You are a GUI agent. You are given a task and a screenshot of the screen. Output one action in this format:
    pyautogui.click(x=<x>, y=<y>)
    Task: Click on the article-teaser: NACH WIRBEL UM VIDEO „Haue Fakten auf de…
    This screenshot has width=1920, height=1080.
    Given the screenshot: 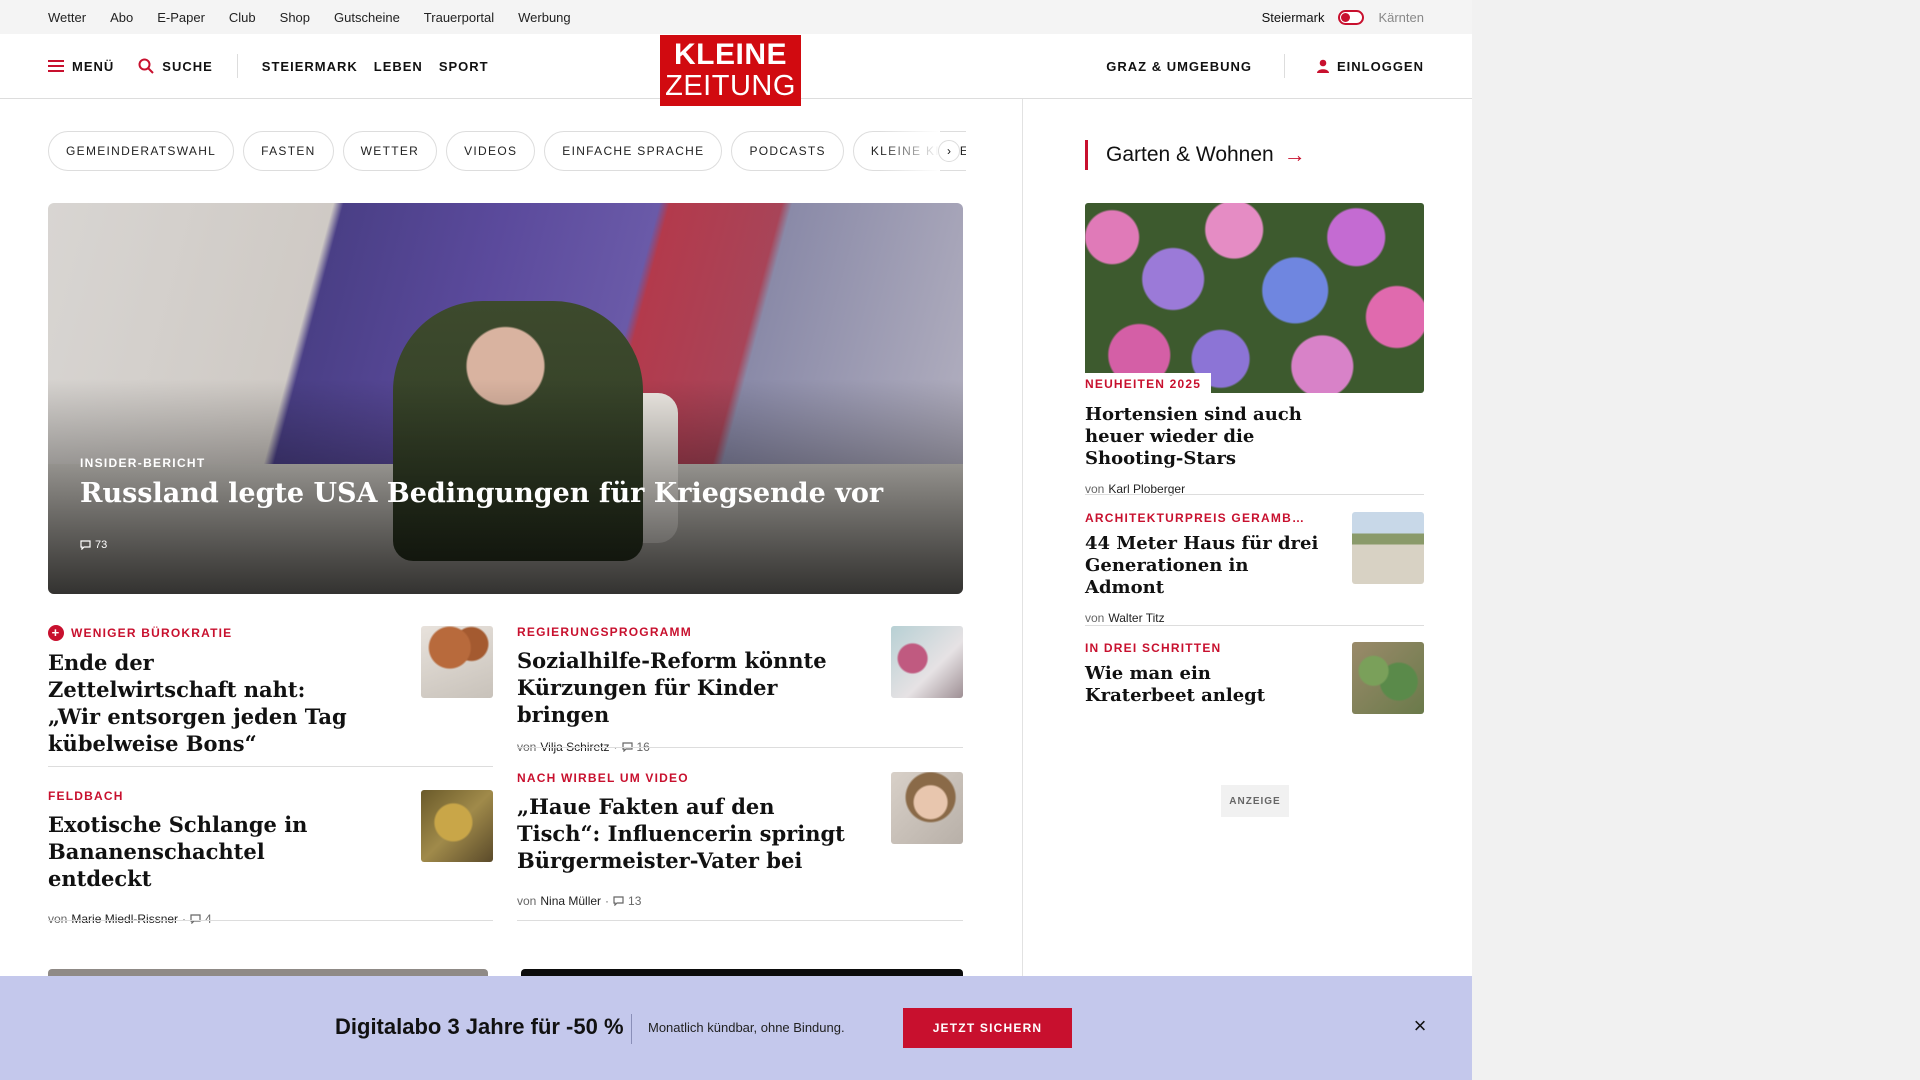 What is the action you would take?
    pyautogui.click(x=682, y=839)
    